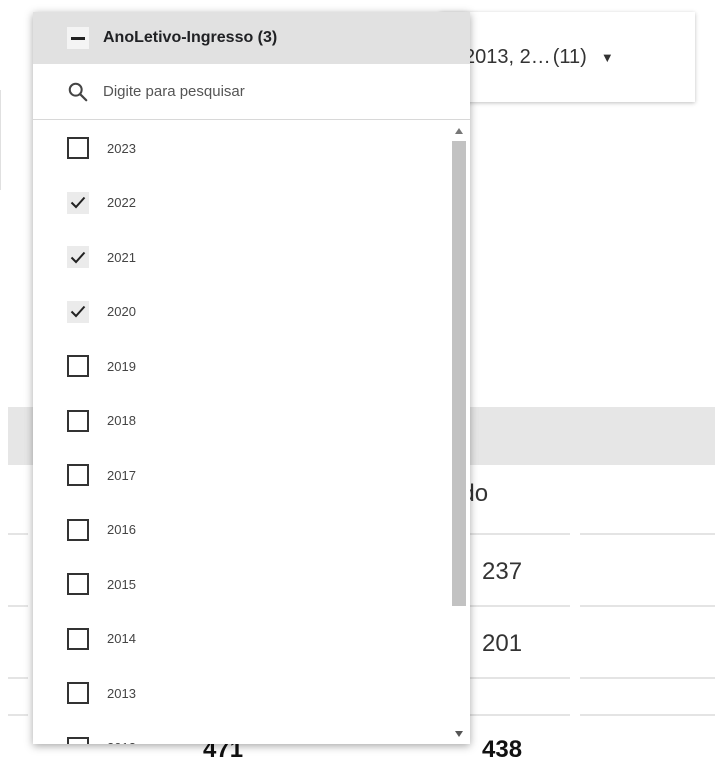 The image size is (715, 764). I want to click on scroll-down-icon, so click(459, 734).